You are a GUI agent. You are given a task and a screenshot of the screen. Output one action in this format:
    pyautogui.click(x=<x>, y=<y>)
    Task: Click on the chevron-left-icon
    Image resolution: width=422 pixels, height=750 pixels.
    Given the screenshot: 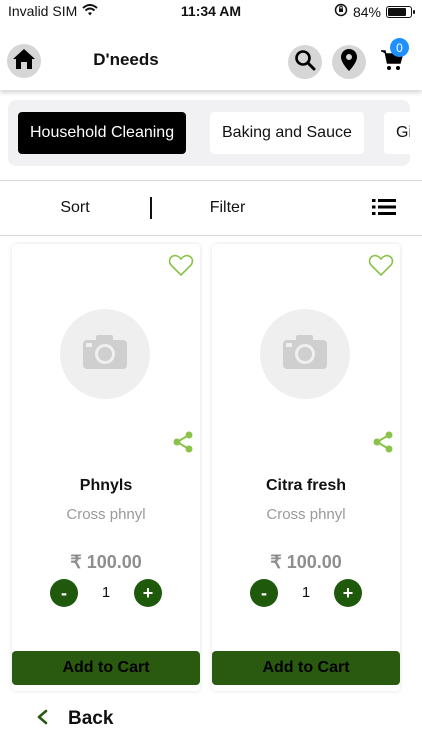 What is the action you would take?
    pyautogui.click(x=42, y=719)
    